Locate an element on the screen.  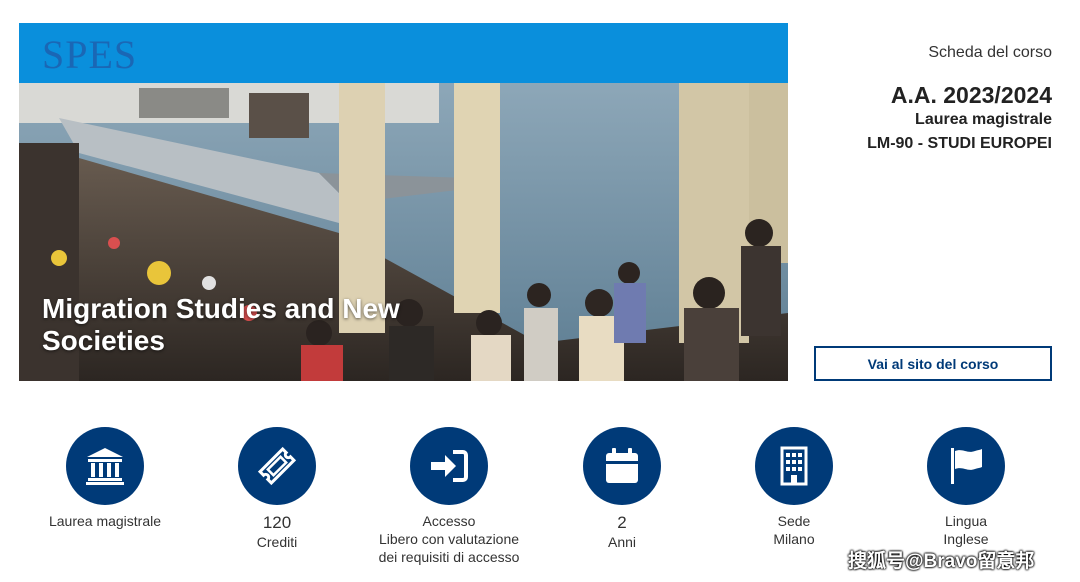
sign-in-icon is located at coordinates (449, 466).